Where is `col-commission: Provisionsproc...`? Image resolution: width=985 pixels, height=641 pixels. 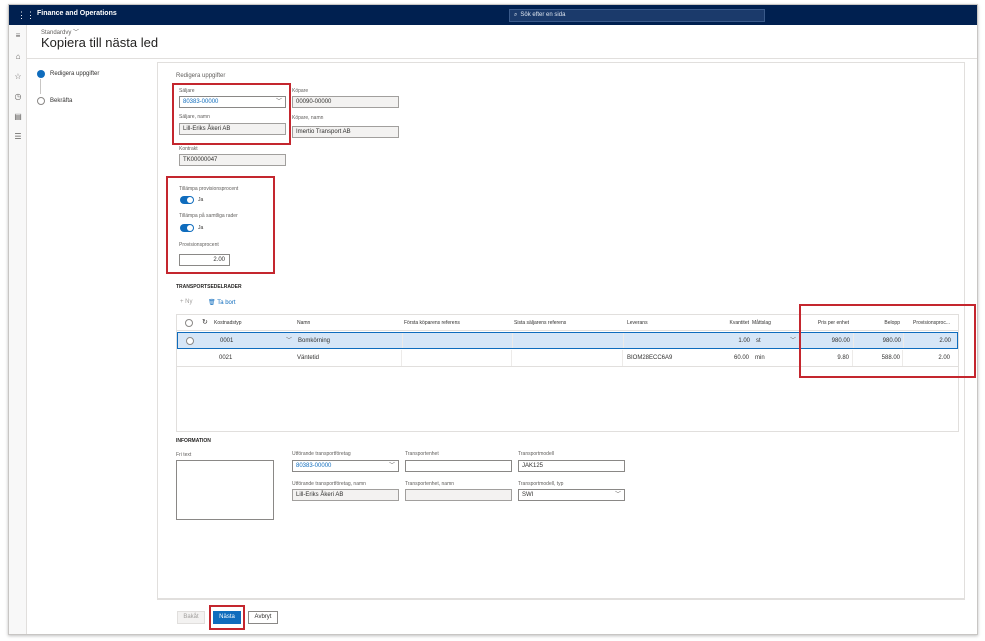
col-commission: Provisionsproc... is located at coordinates (926, 322).